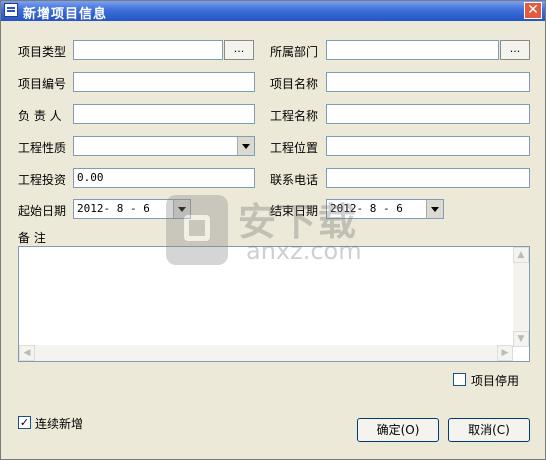 This screenshot has height=460, width=546. What do you see at coordinates (266, 353) in the screenshot?
I see `horizontal-scrollbar: ◀ ▶` at bounding box center [266, 353].